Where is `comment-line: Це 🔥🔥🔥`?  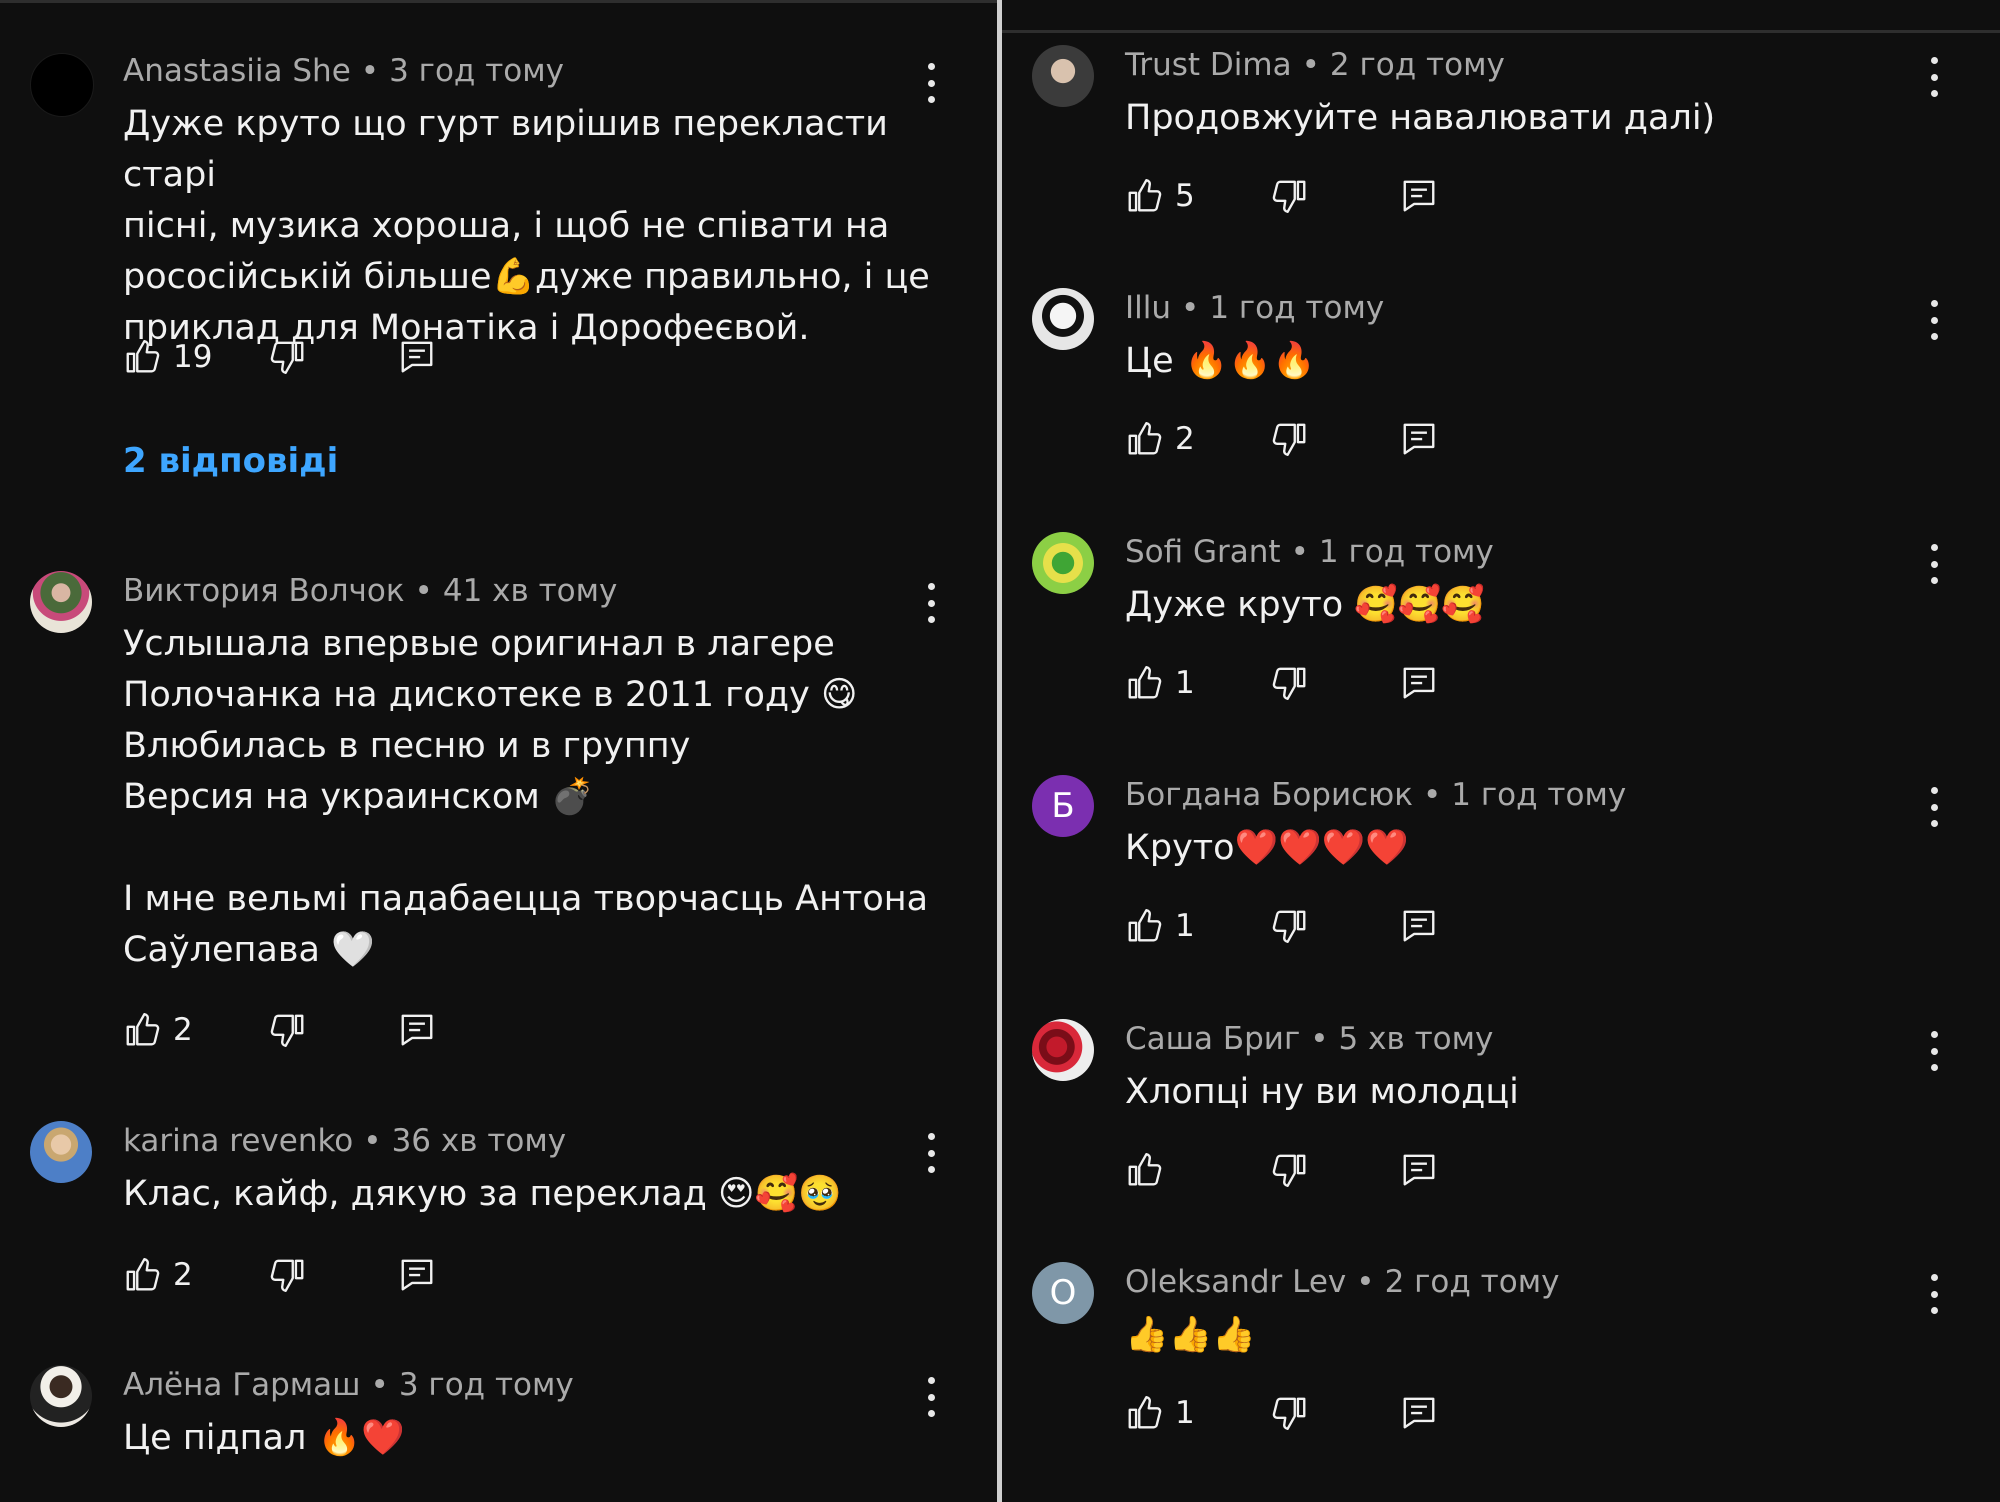 comment-line: Це 🔥🔥🔥 is located at coordinates (1220, 361).